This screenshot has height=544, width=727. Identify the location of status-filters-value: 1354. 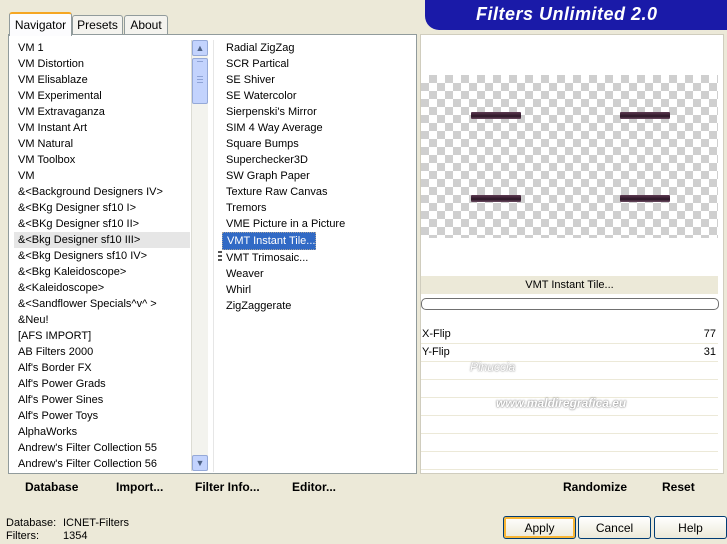
(75, 536).